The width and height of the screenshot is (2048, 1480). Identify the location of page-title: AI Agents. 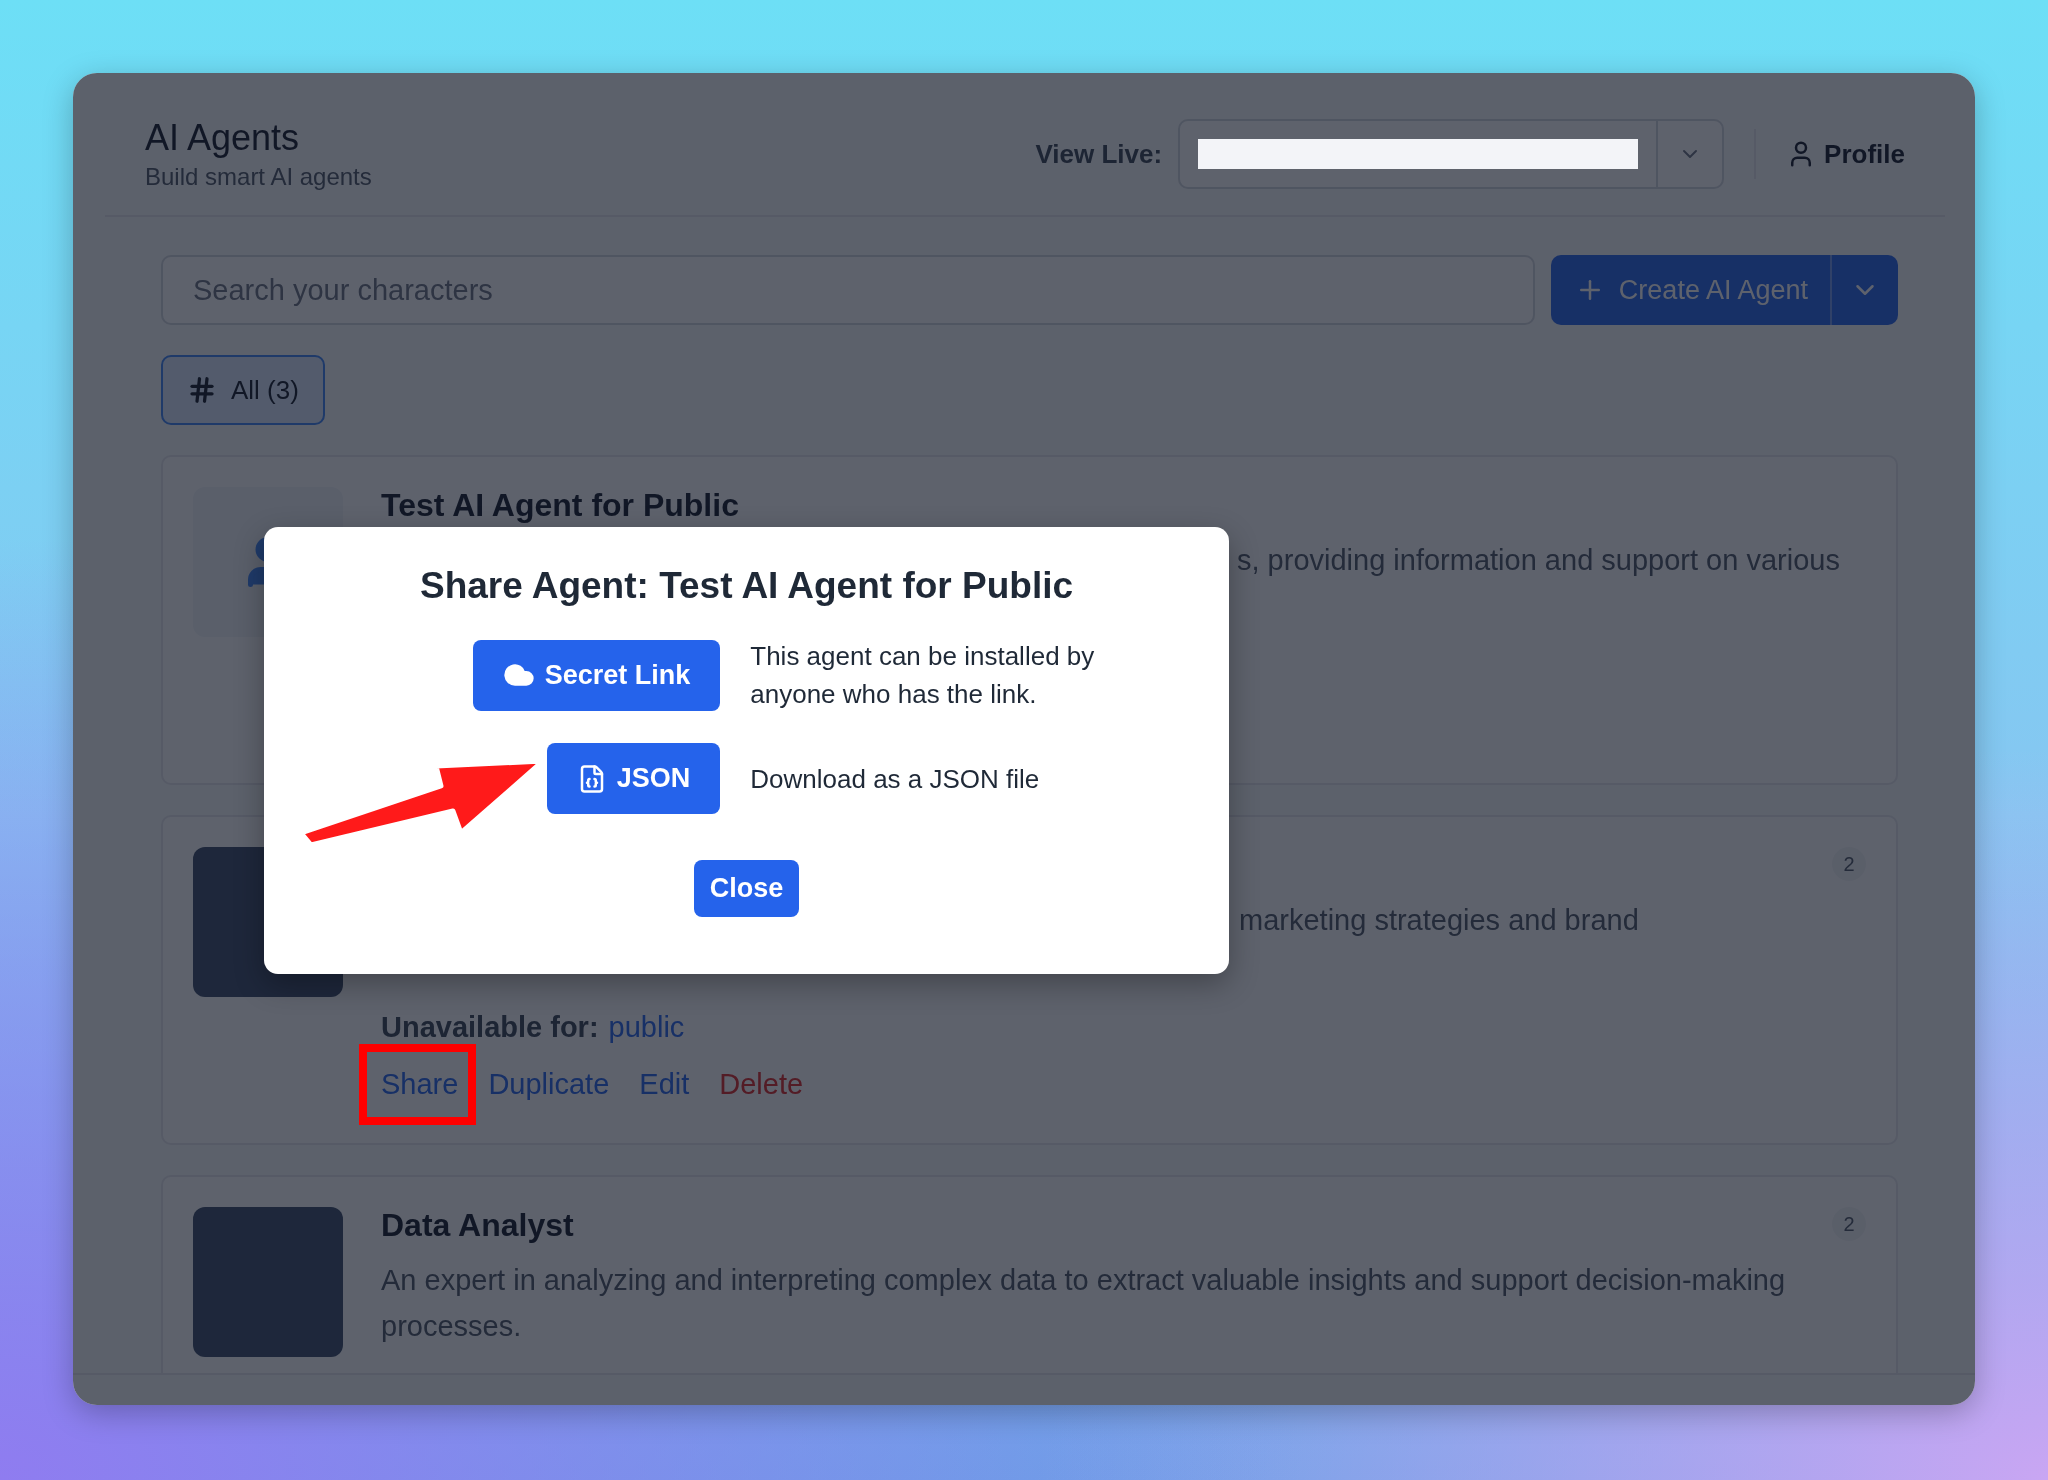
(223, 138).